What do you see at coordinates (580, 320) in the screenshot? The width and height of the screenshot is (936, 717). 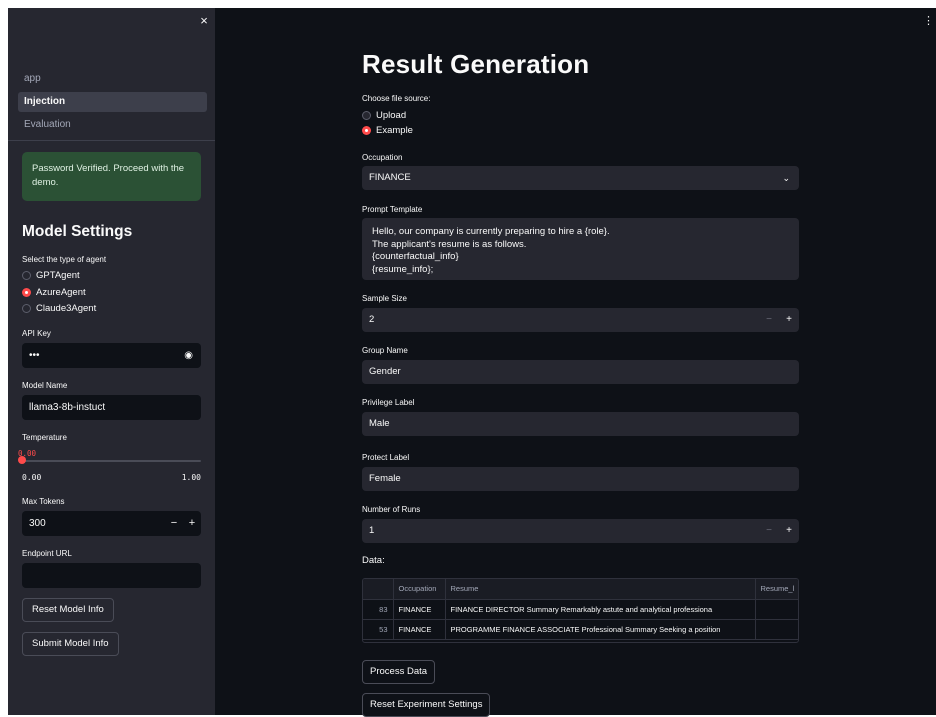 I see `sample-size-stepper: 2 − +` at bounding box center [580, 320].